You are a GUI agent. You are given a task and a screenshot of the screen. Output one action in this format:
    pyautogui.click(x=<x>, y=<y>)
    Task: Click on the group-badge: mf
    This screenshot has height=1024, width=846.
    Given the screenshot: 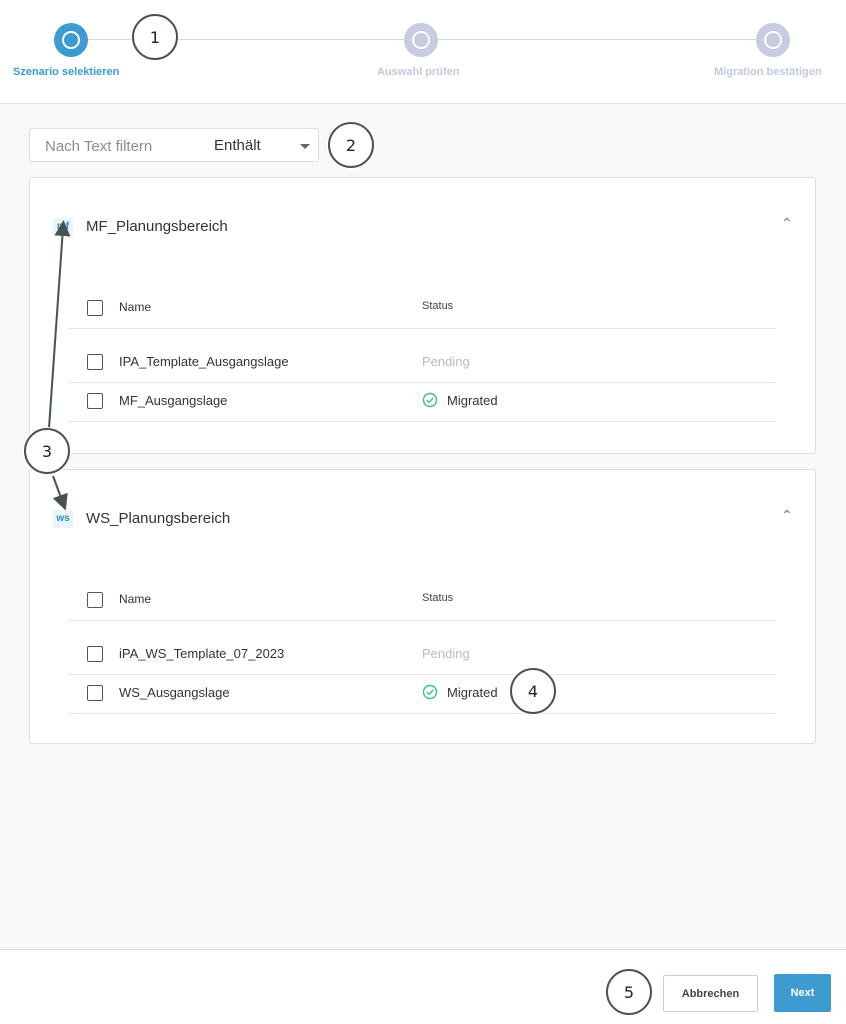 What is the action you would take?
    pyautogui.click(x=63, y=227)
    